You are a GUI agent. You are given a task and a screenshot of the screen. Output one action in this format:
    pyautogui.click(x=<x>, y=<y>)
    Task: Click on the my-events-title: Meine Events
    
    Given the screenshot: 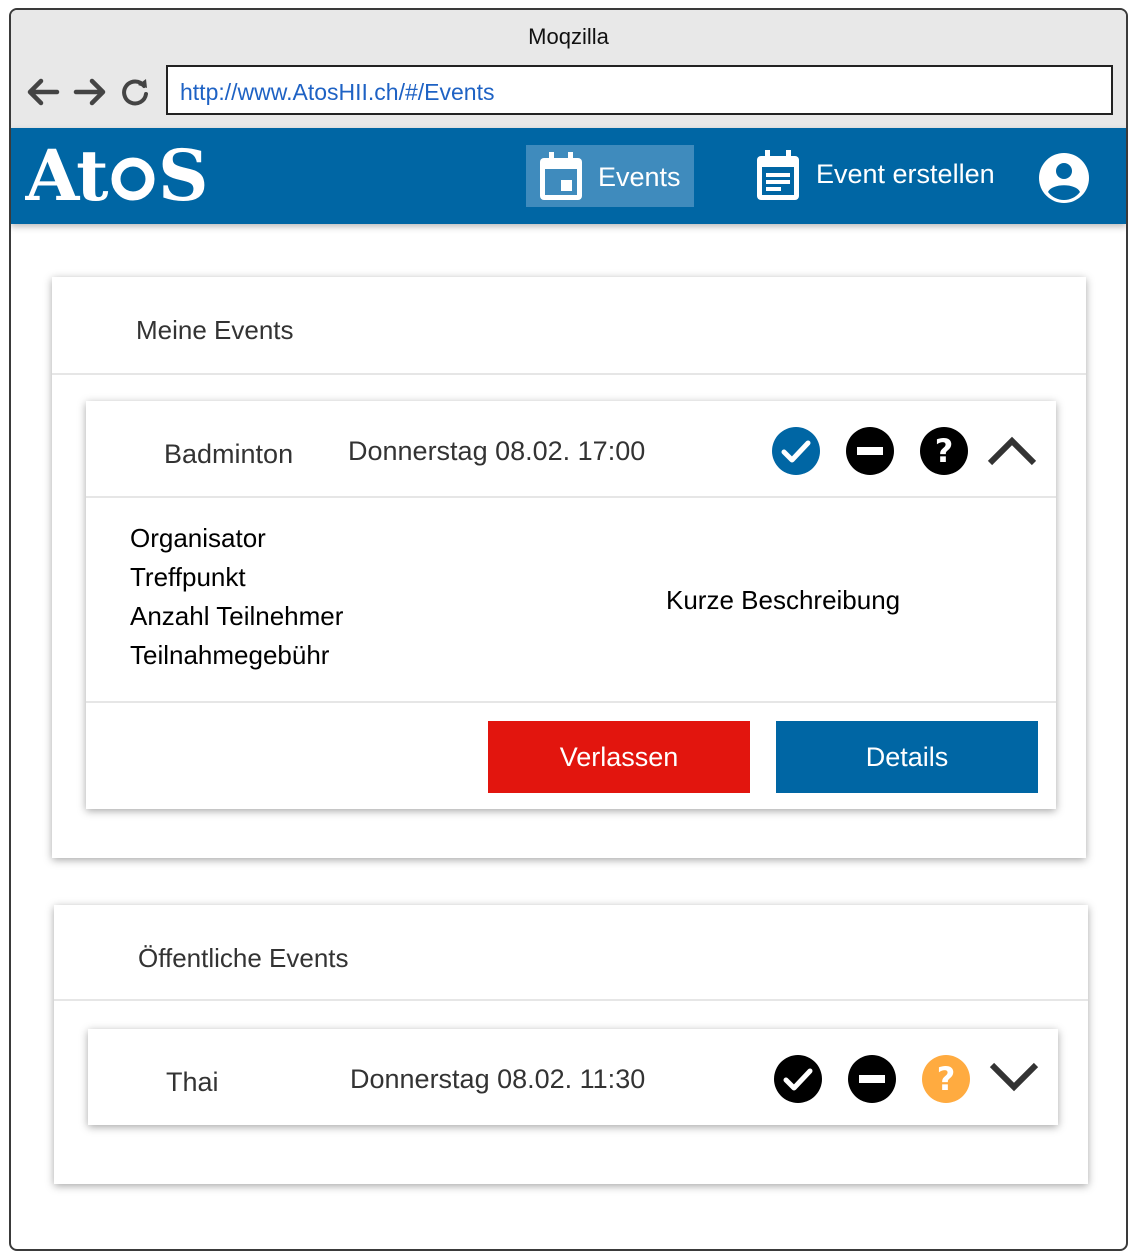 What is the action you would take?
    pyautogui.click(x=215, y=330)
    